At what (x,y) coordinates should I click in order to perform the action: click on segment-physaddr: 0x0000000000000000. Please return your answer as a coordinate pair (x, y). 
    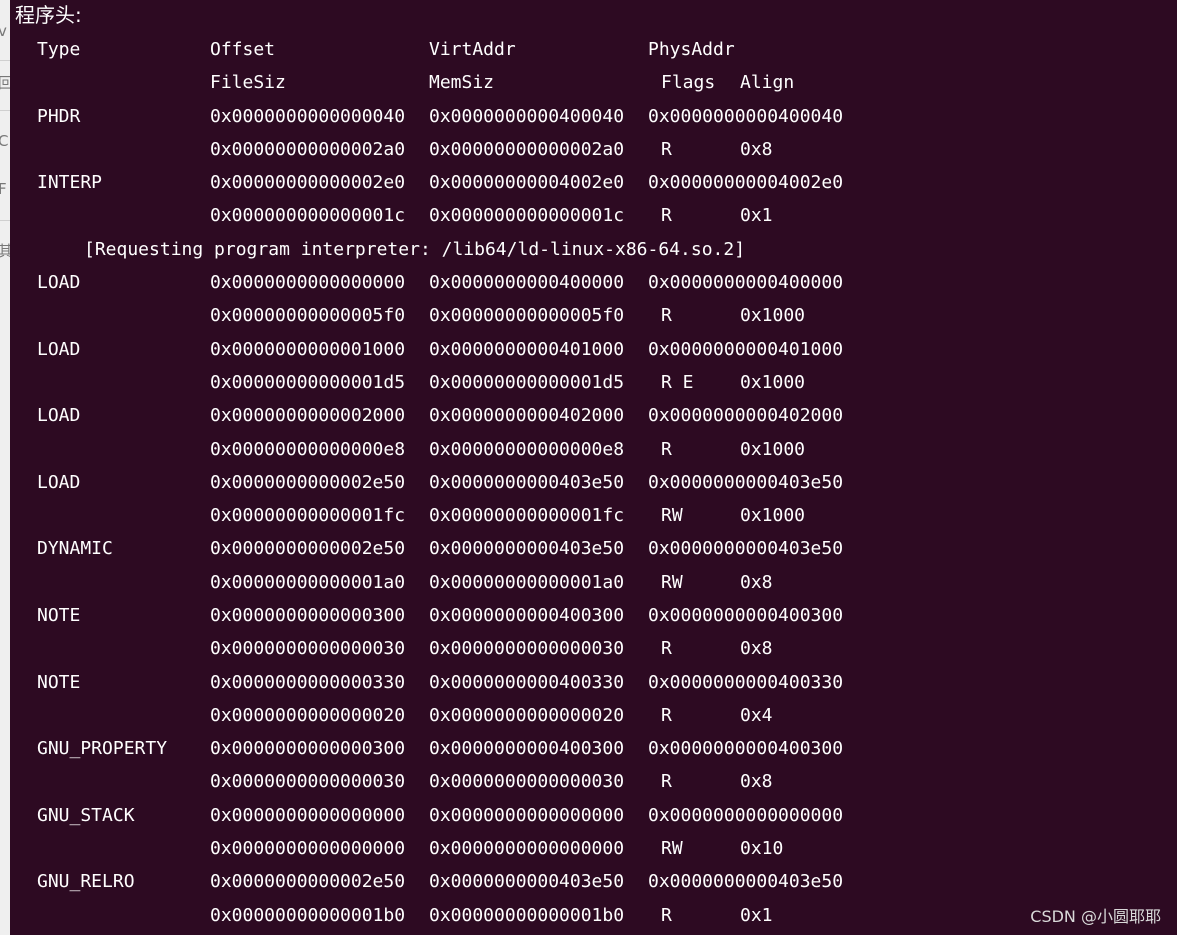
    Looking at the image, I should click on (746, 815).